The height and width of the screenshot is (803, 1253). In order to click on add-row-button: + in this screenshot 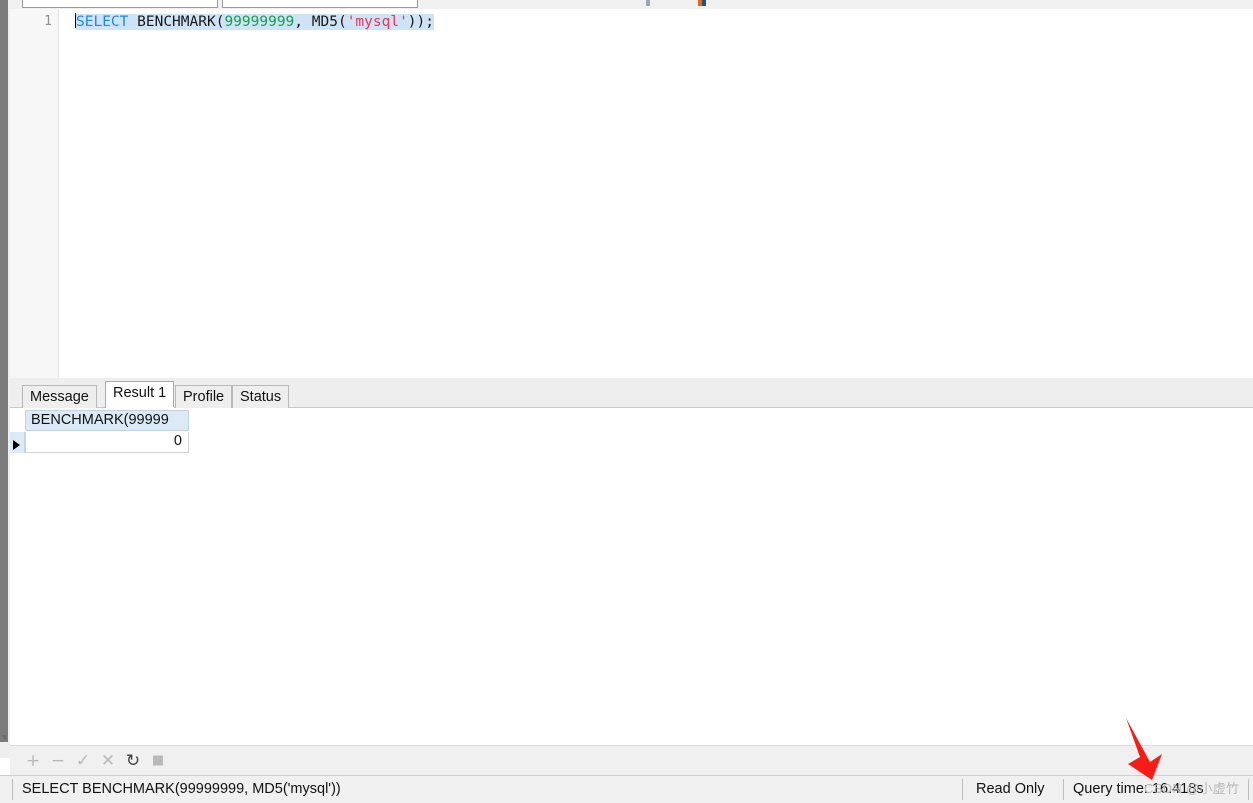, I will do `click(33, 761)`.